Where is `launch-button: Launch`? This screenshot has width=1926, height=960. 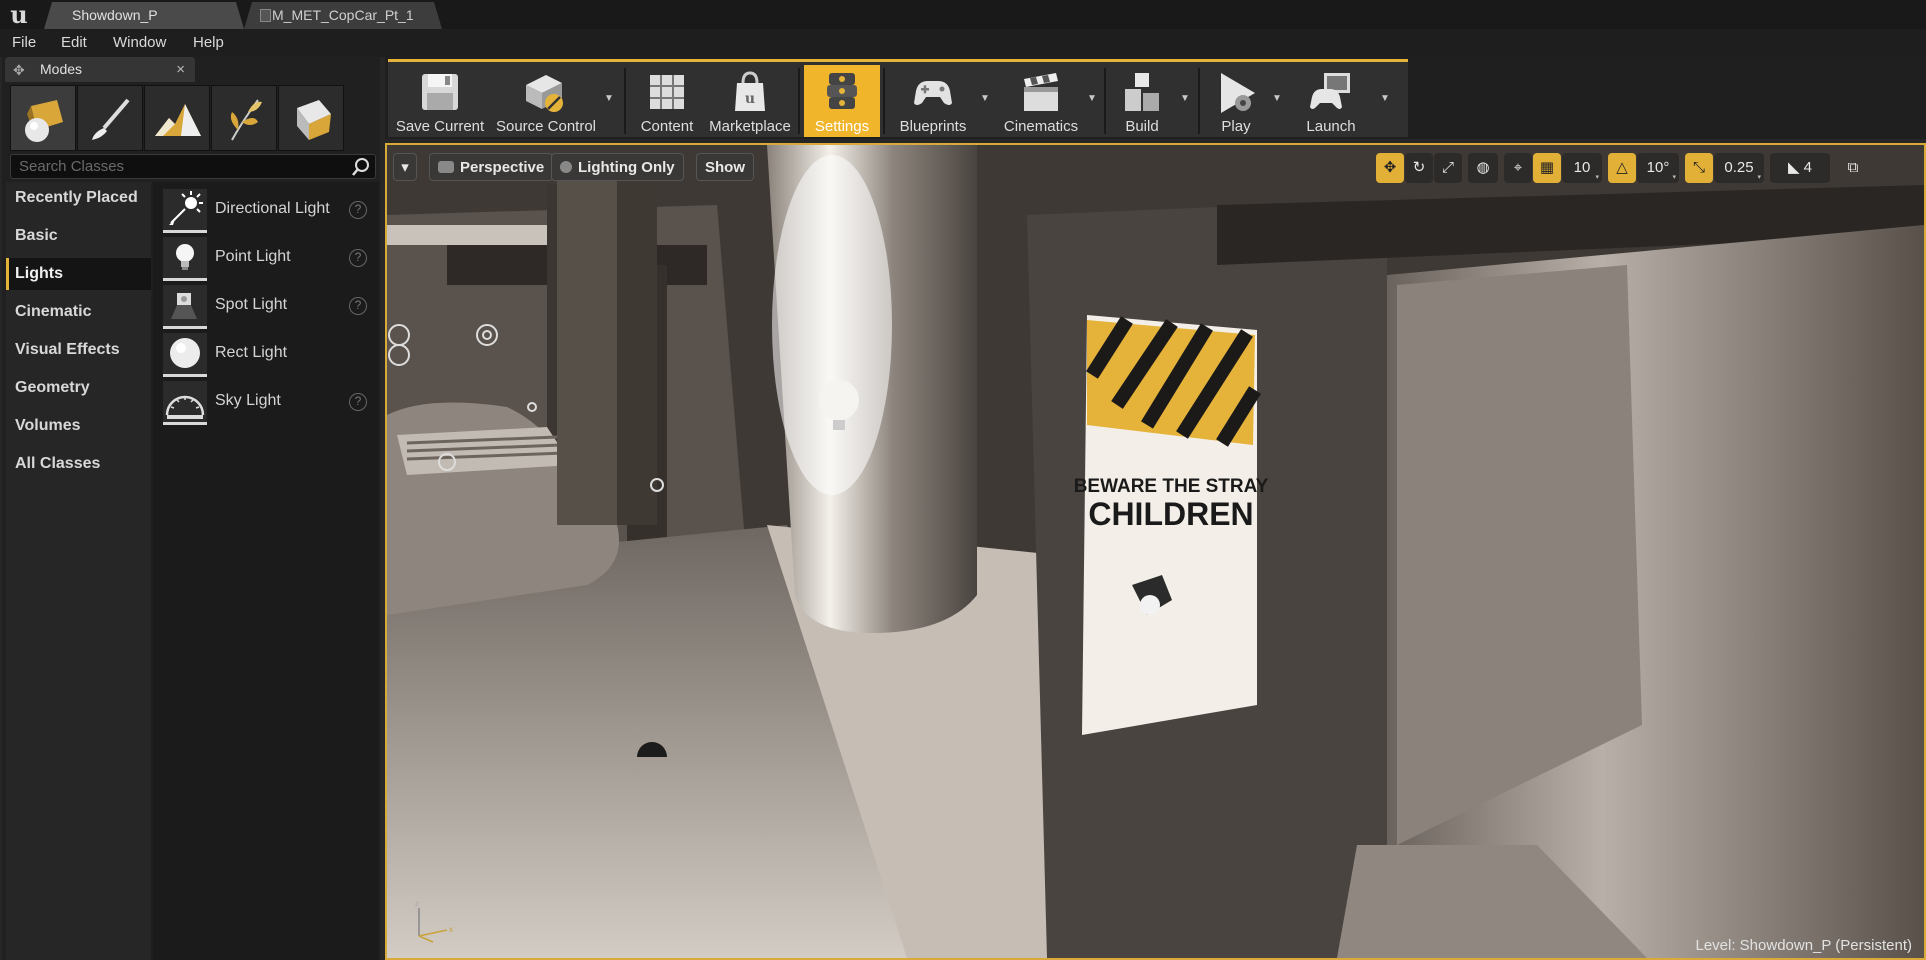
launch-button: Launch is located at coordinates (1331, 101).